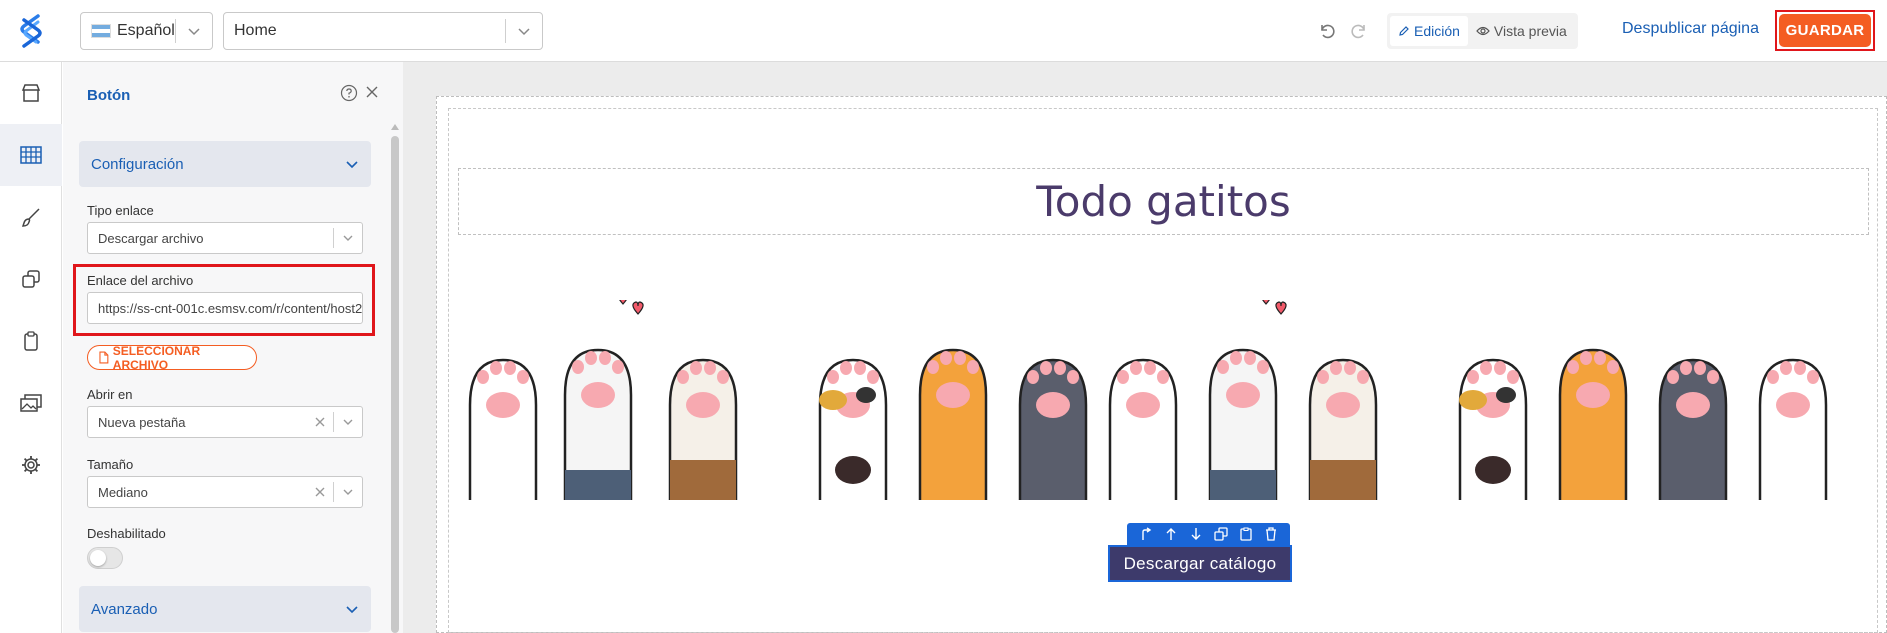  I want to click on redo-button, so click(1359, 31).